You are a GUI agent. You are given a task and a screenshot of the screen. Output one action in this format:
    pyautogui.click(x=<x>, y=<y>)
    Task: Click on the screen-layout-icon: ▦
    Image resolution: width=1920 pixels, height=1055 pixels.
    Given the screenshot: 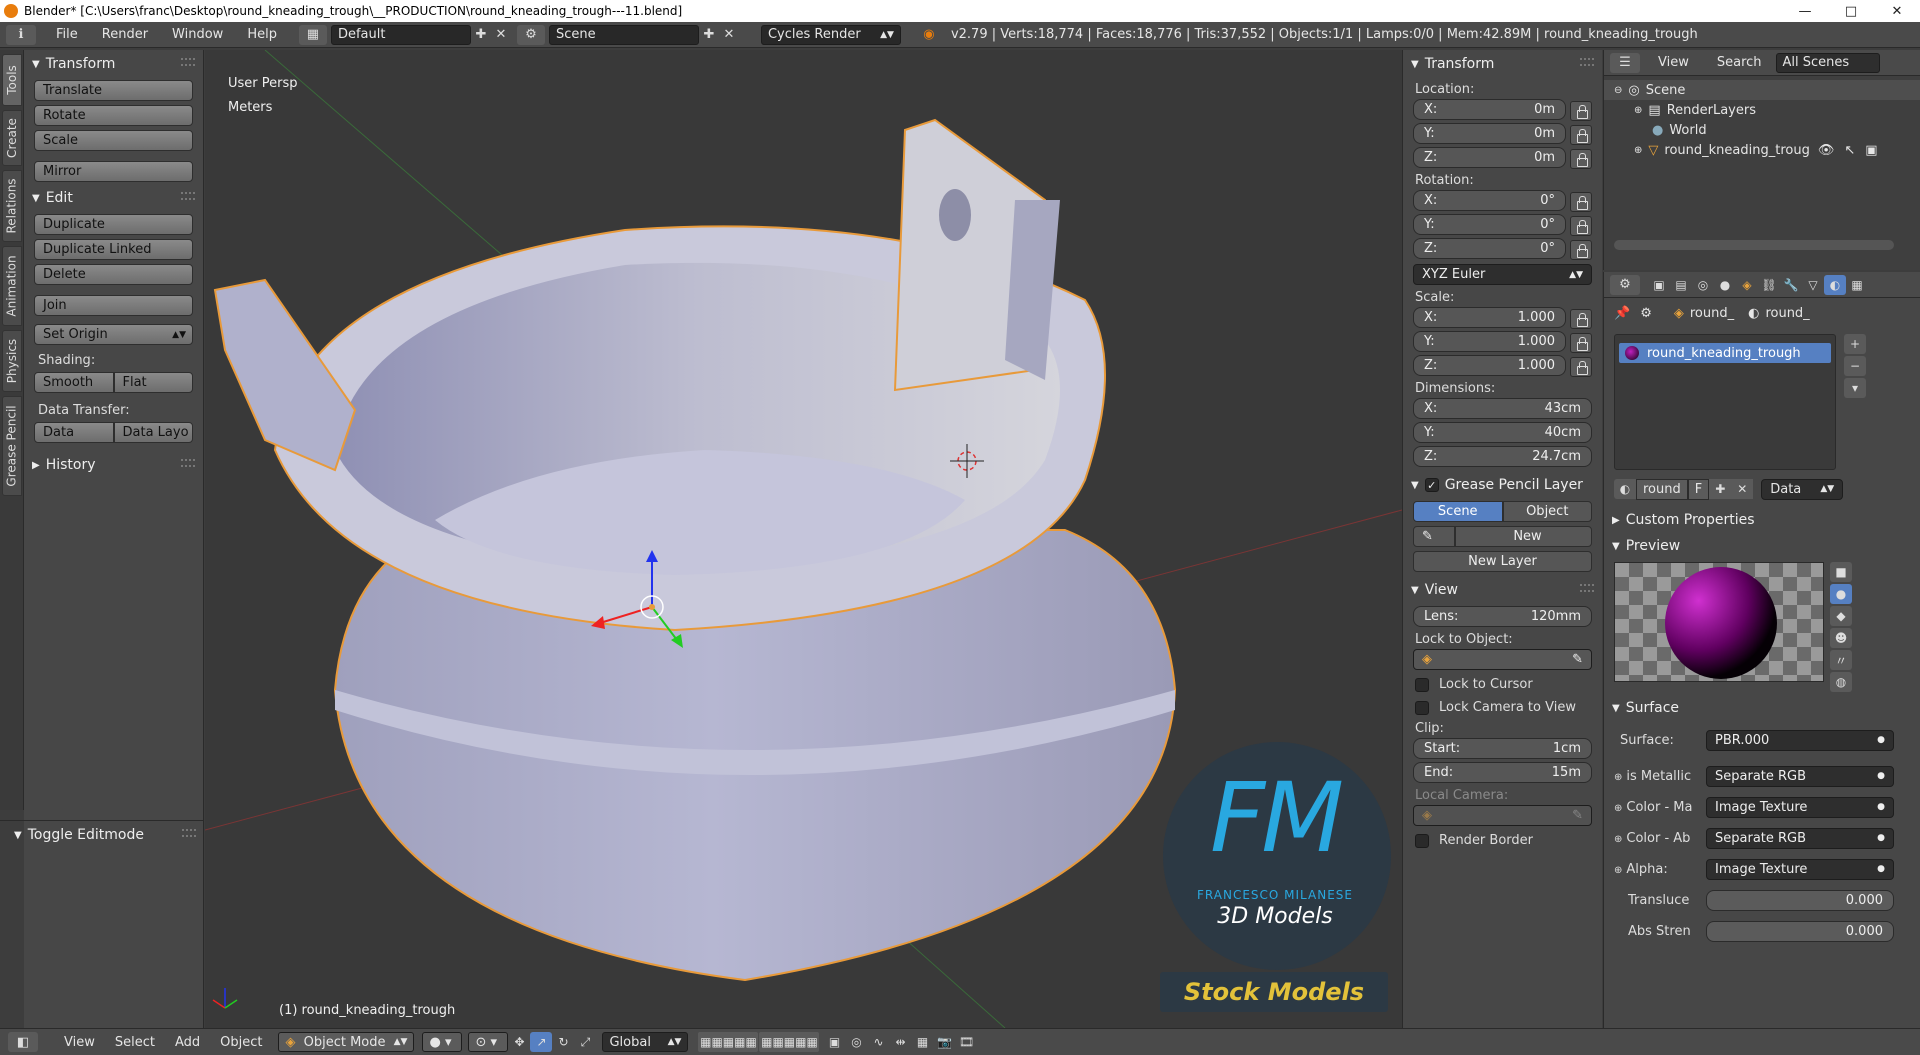 What is the action you would take?
    pyautogui.click(x=312, y=34)
    